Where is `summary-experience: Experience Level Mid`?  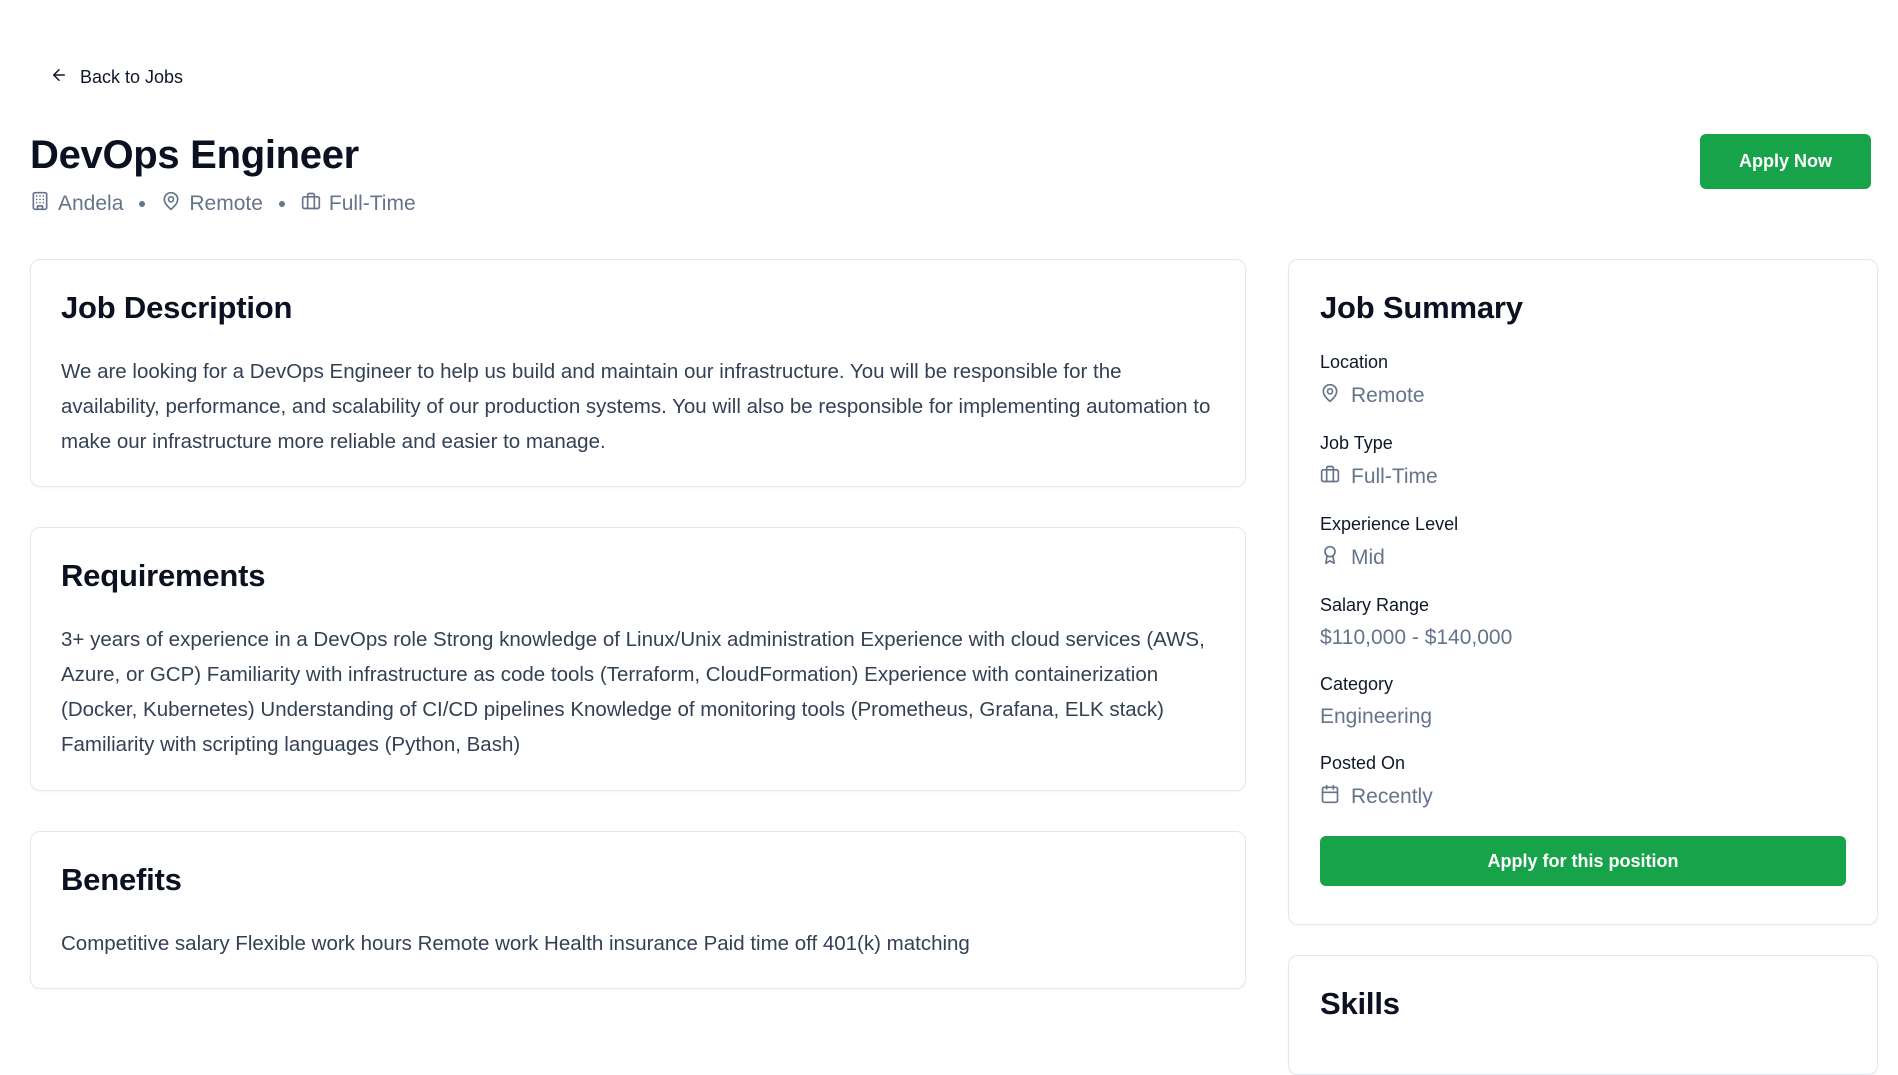
summary-experience: Experience Level Mid is located at coordinates (1583, 542).